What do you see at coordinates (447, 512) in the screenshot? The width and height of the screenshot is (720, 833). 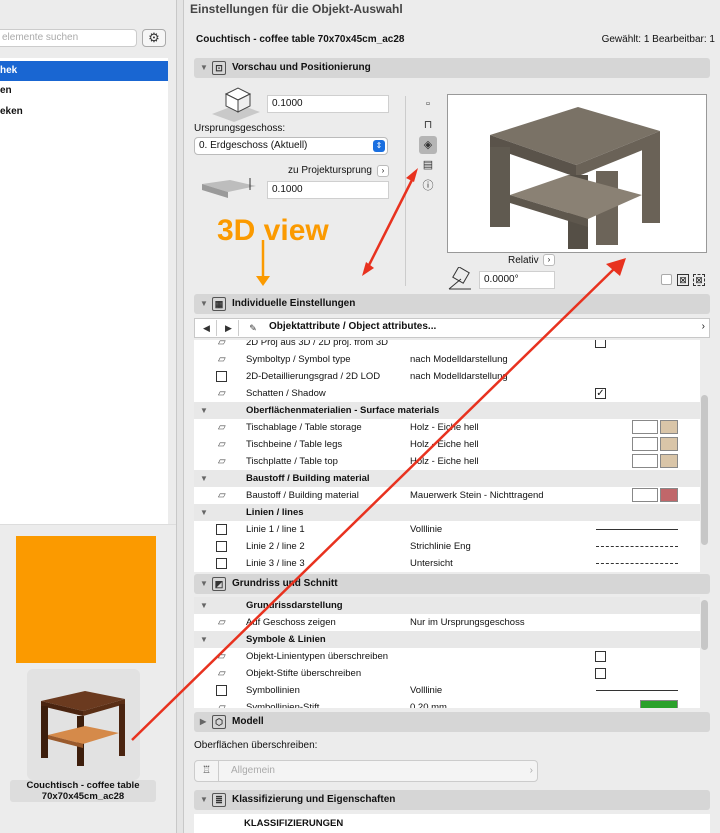 I see `table-group-row: ▼ Linien / lines` at bounding box center [447, 512].